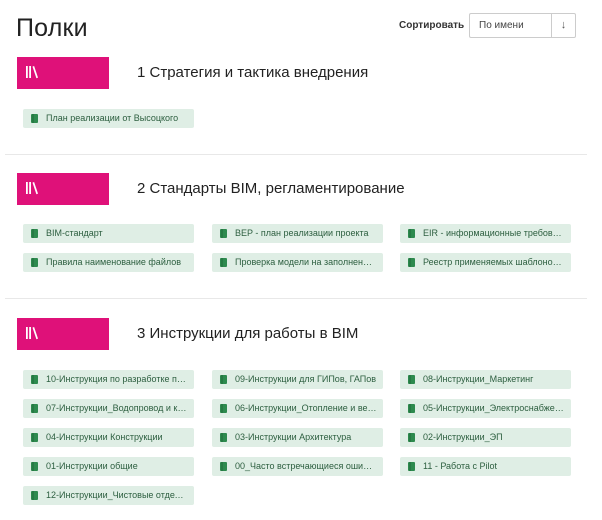 This screenshot has width=602, height=520. I want to click on page-title: Полки, so click(52, 28).